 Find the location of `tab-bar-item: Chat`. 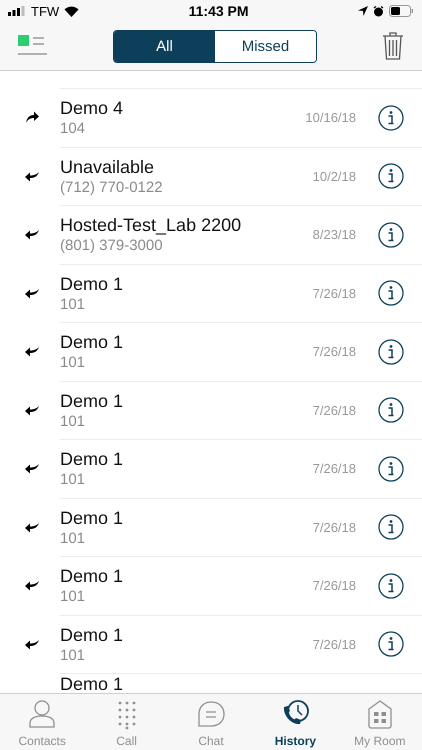

tab-bar-item: Chat is located at coordinates (211, 722).